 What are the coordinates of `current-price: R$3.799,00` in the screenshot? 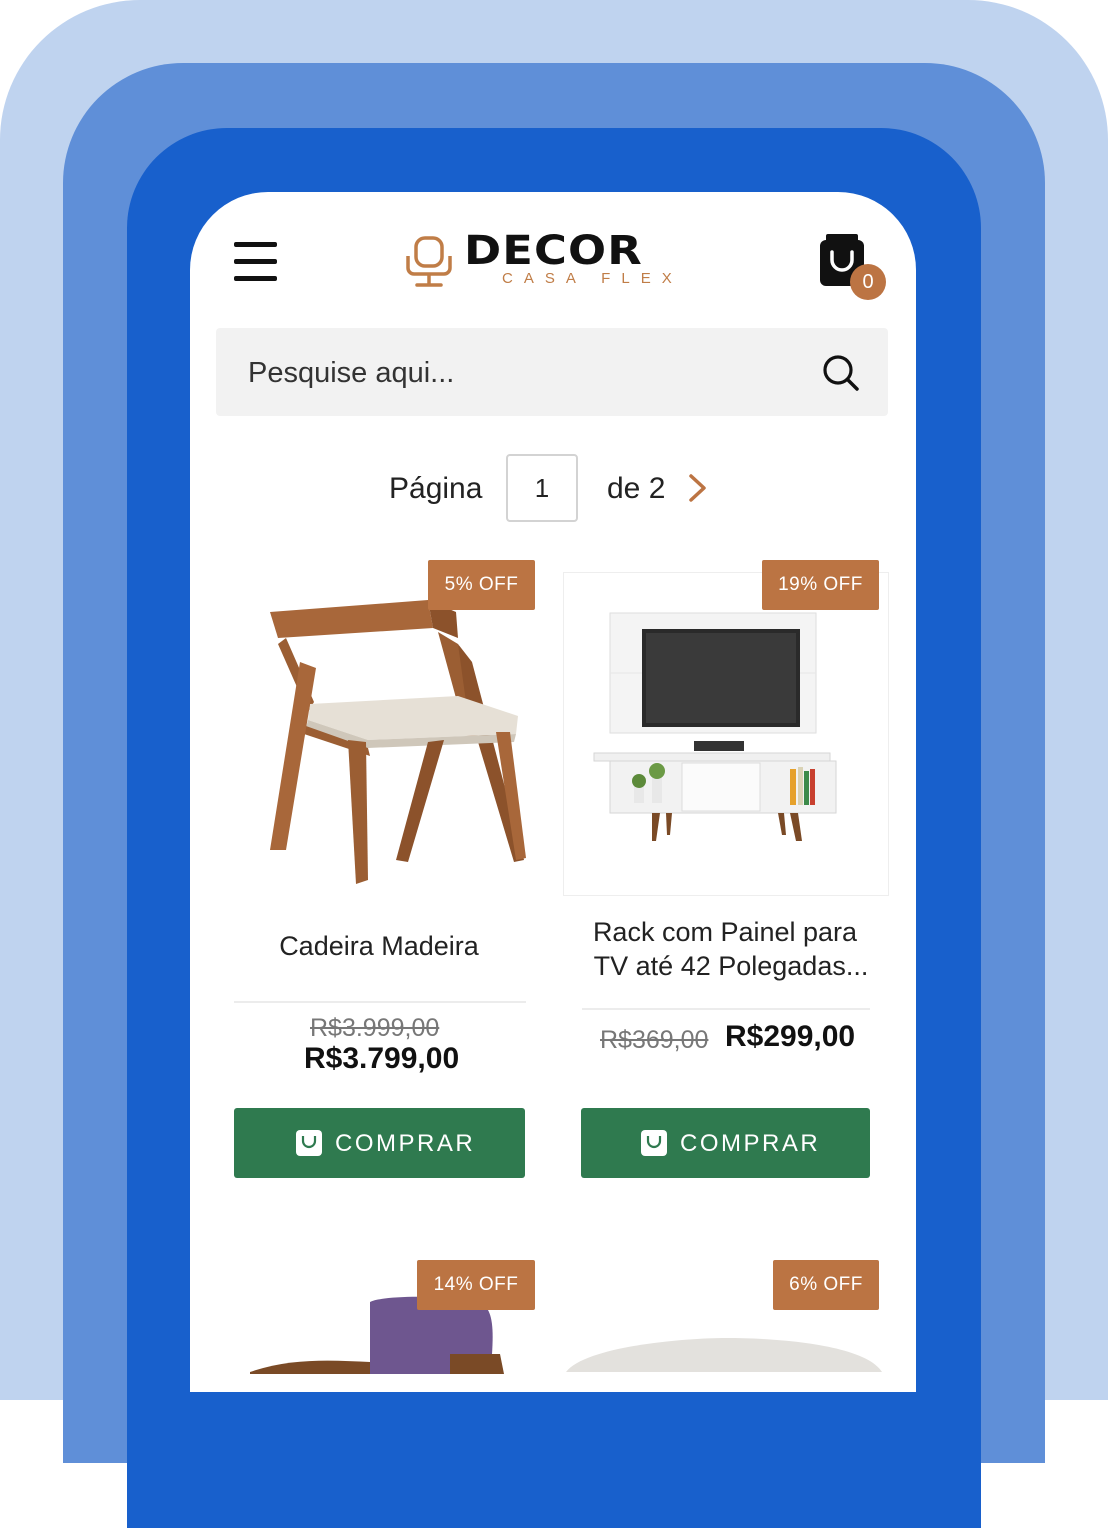 It's located at (382, 1058).